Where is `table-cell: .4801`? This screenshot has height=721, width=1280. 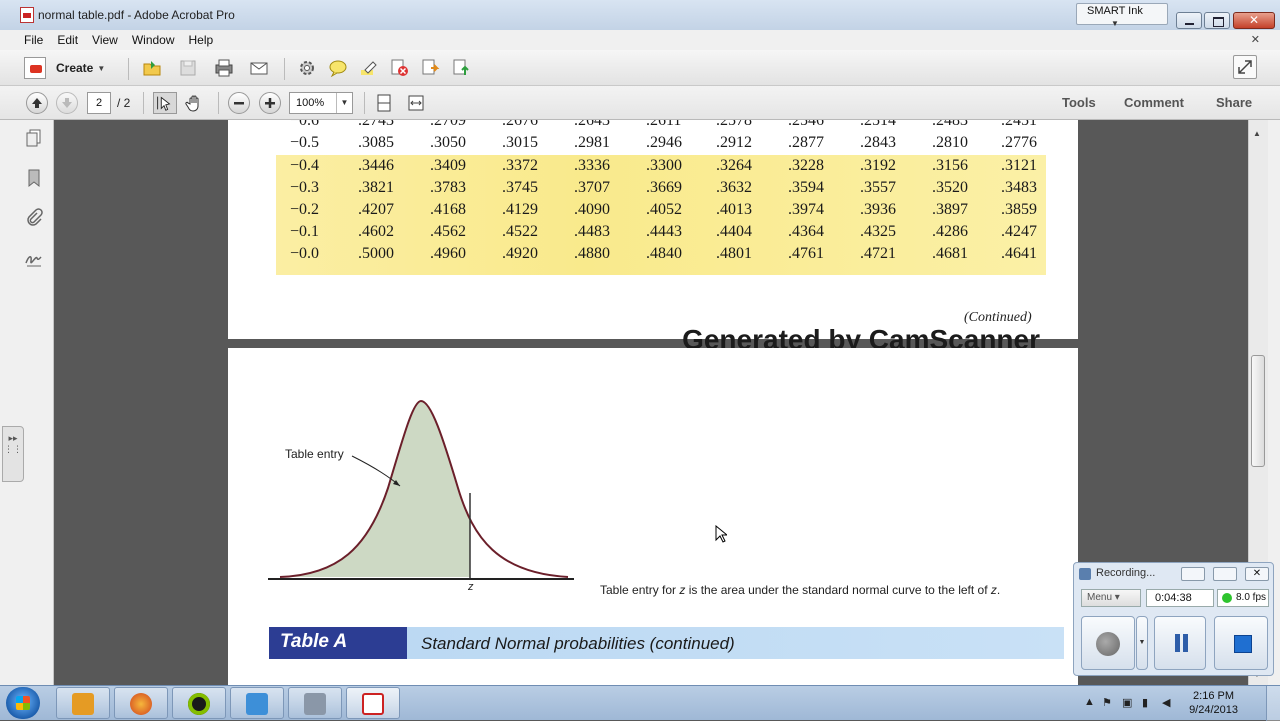 table-cell: .4801 is located at coordinates (734, 253).